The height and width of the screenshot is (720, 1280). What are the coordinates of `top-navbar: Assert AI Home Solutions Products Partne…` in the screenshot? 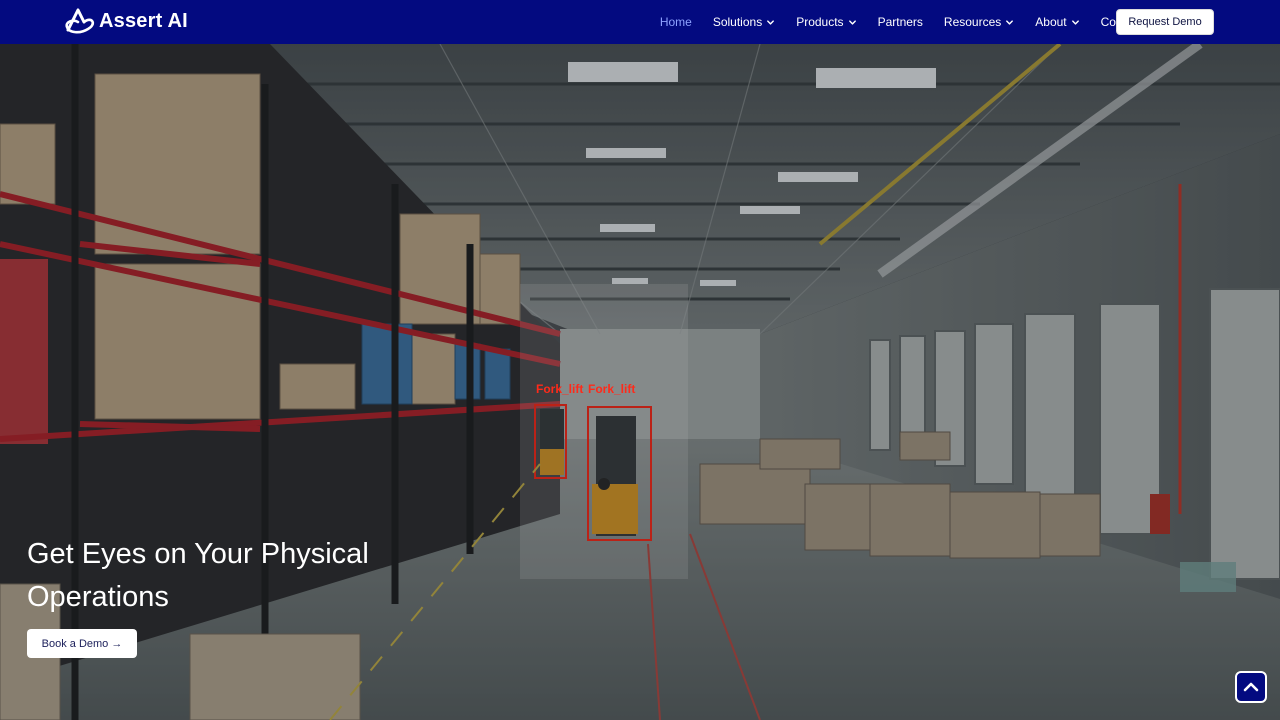 It's located at (640, 22).